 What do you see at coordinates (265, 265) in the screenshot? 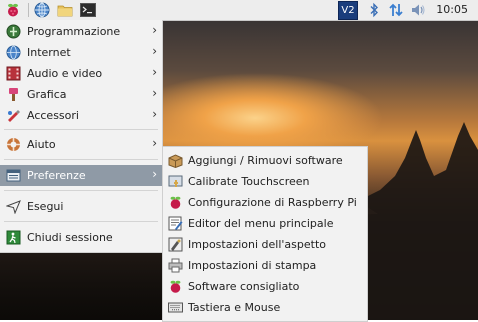
I see `submenu-item-impostazioni-stampa: Impostazioni di stampa` at bounding box center [265, 265].